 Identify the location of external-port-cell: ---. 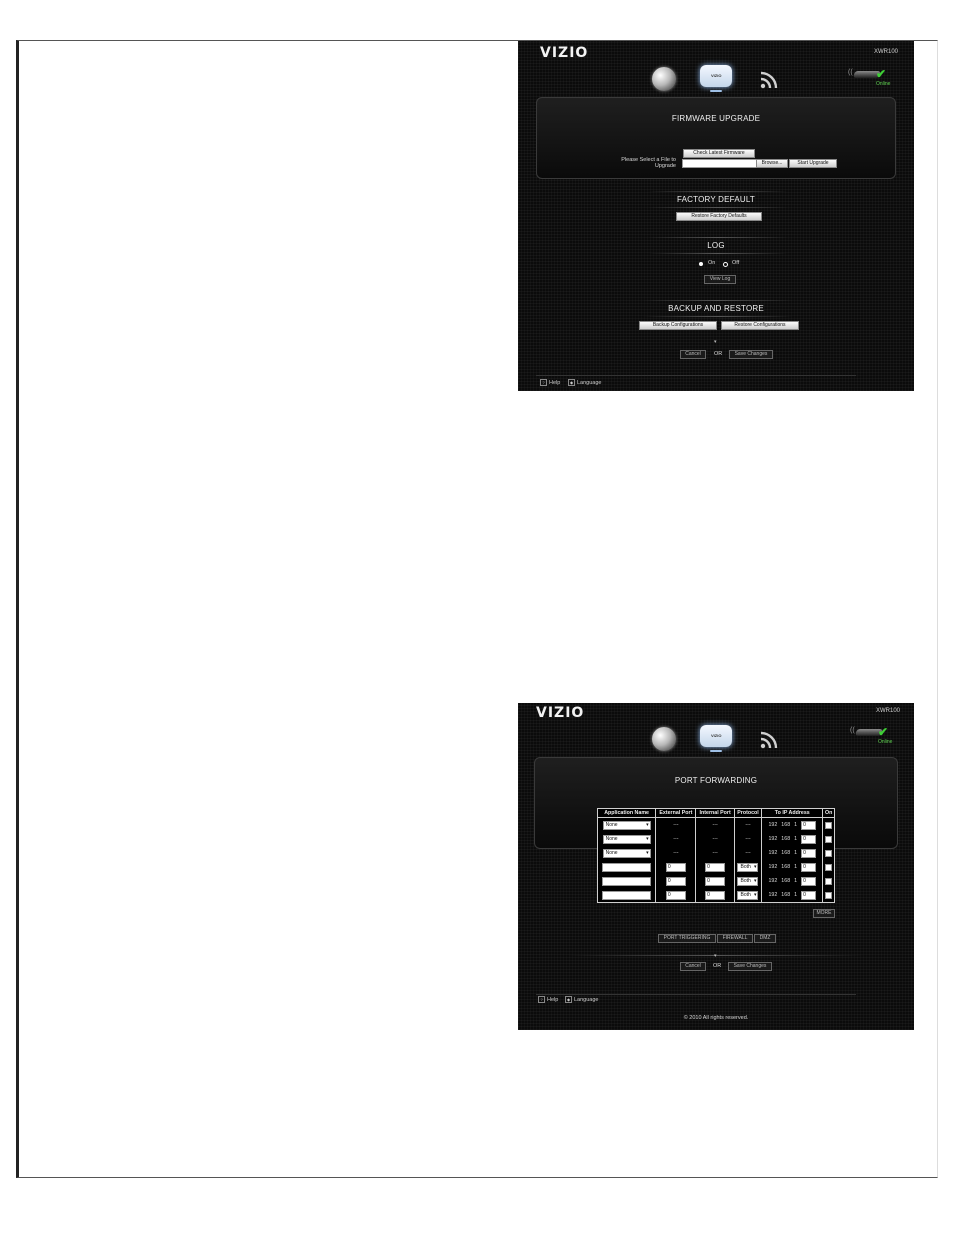
(676, 853).